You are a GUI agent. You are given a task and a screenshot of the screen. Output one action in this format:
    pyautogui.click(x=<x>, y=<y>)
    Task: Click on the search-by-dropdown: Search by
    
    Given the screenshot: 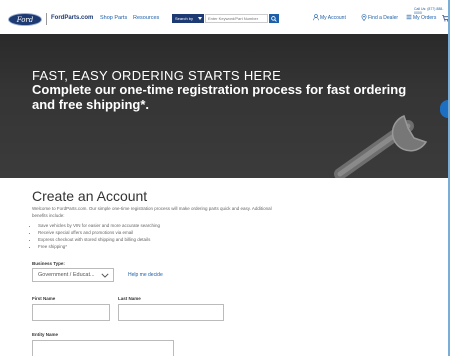 What is the action you would take?
    pyautogui.click(x=188, y=18)
    